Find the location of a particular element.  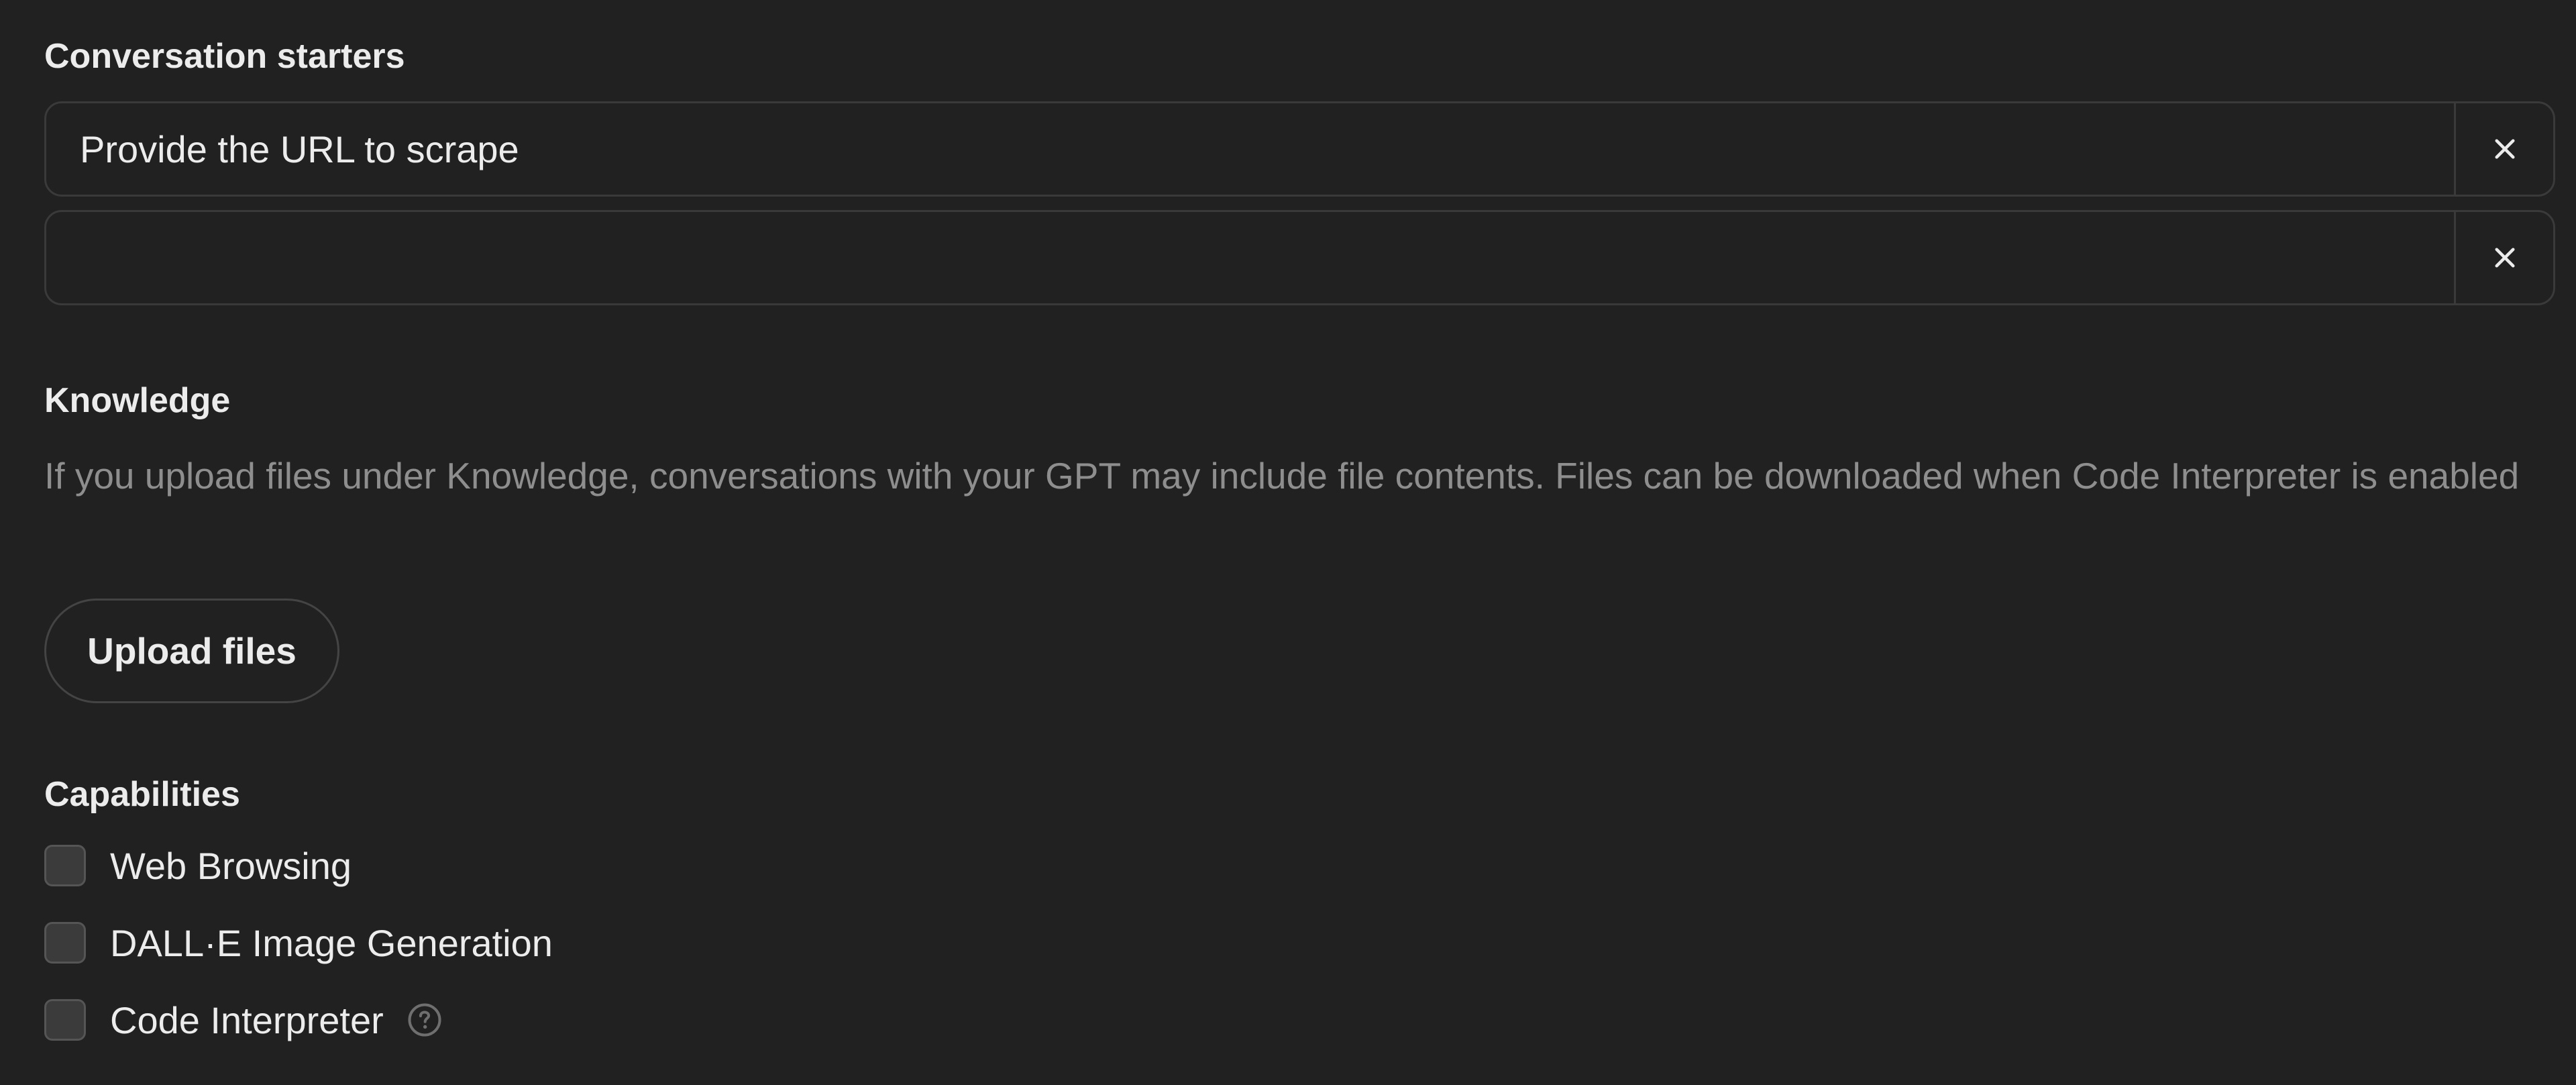

remove-starter-1-button is located at coordinates (2503, 149).